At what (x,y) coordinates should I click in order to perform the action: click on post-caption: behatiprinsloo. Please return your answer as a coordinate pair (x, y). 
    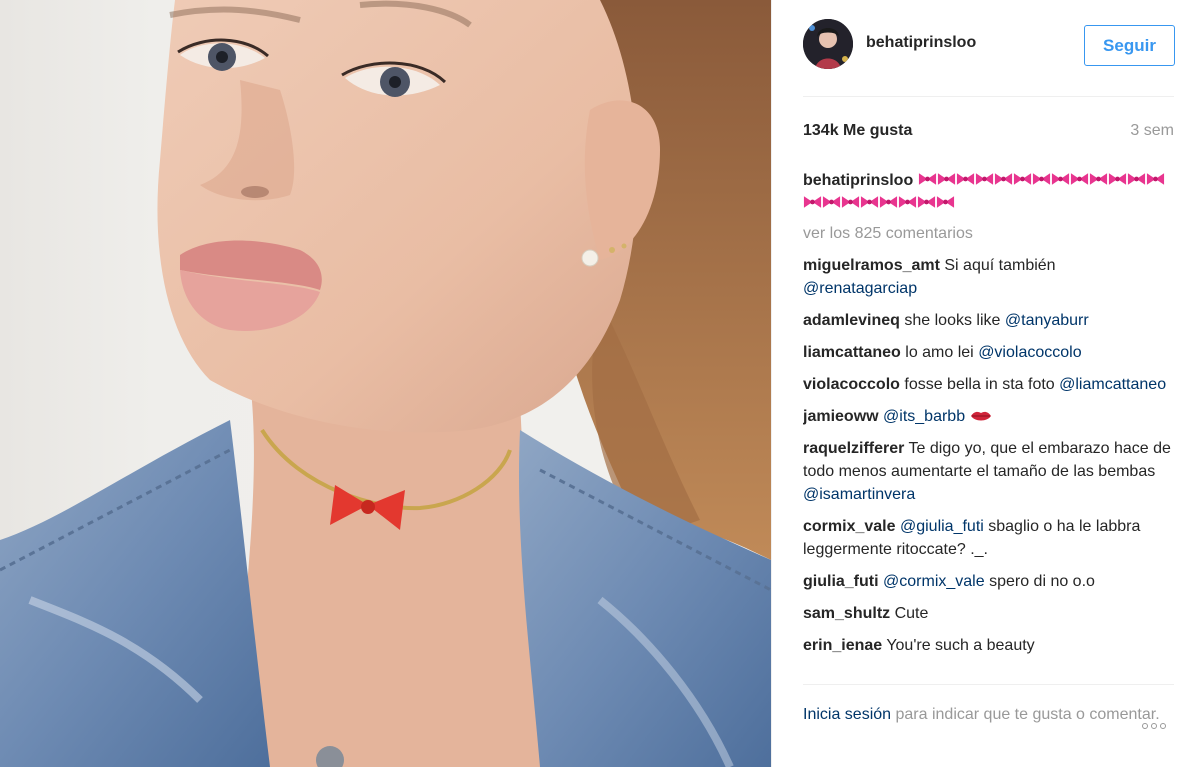
    Looking at the image, I should click on (988, 192).